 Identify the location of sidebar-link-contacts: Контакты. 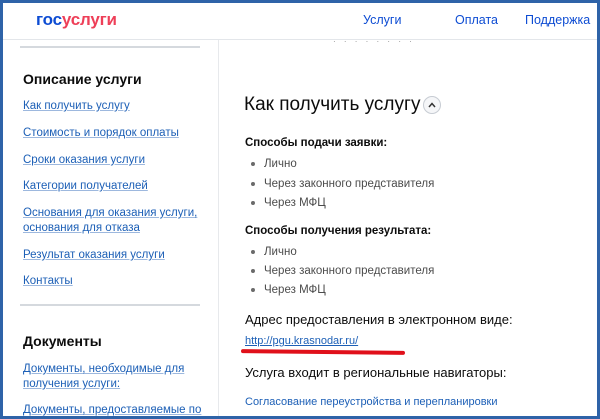
(48, 281).